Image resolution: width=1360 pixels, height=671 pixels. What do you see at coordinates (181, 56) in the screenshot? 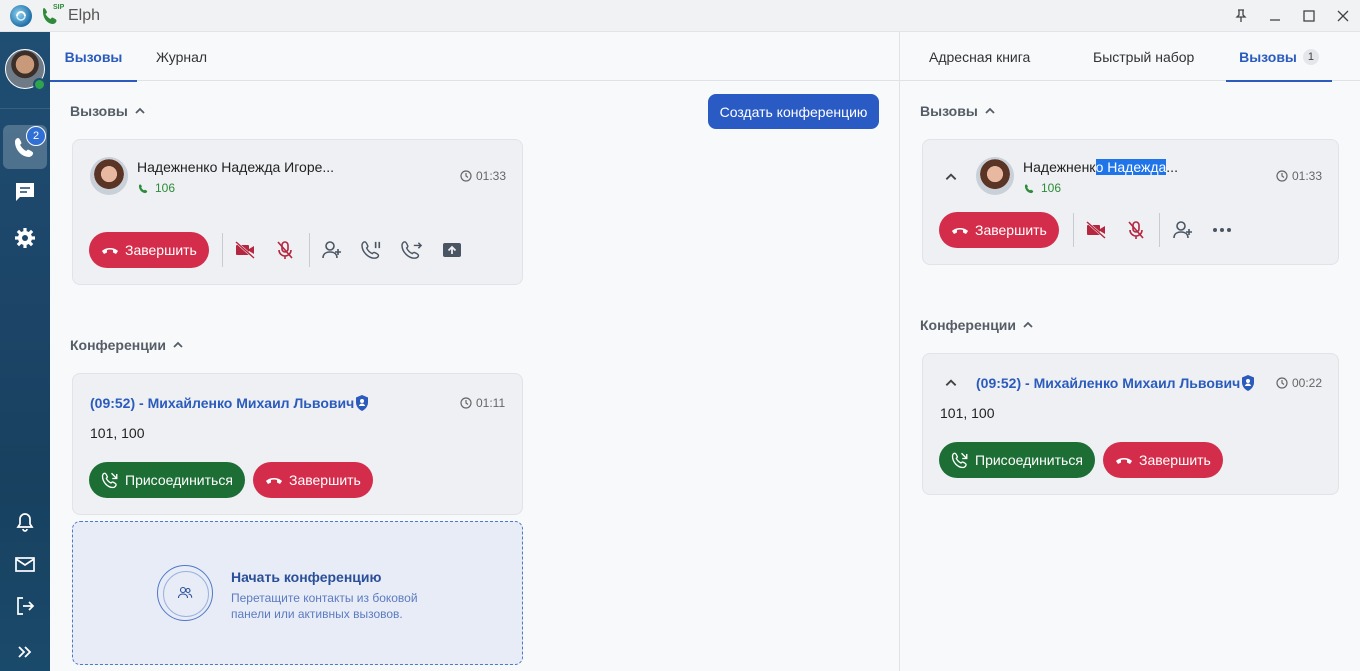
I see `tab-journal: Журнал` at bounding box center [181, 56].